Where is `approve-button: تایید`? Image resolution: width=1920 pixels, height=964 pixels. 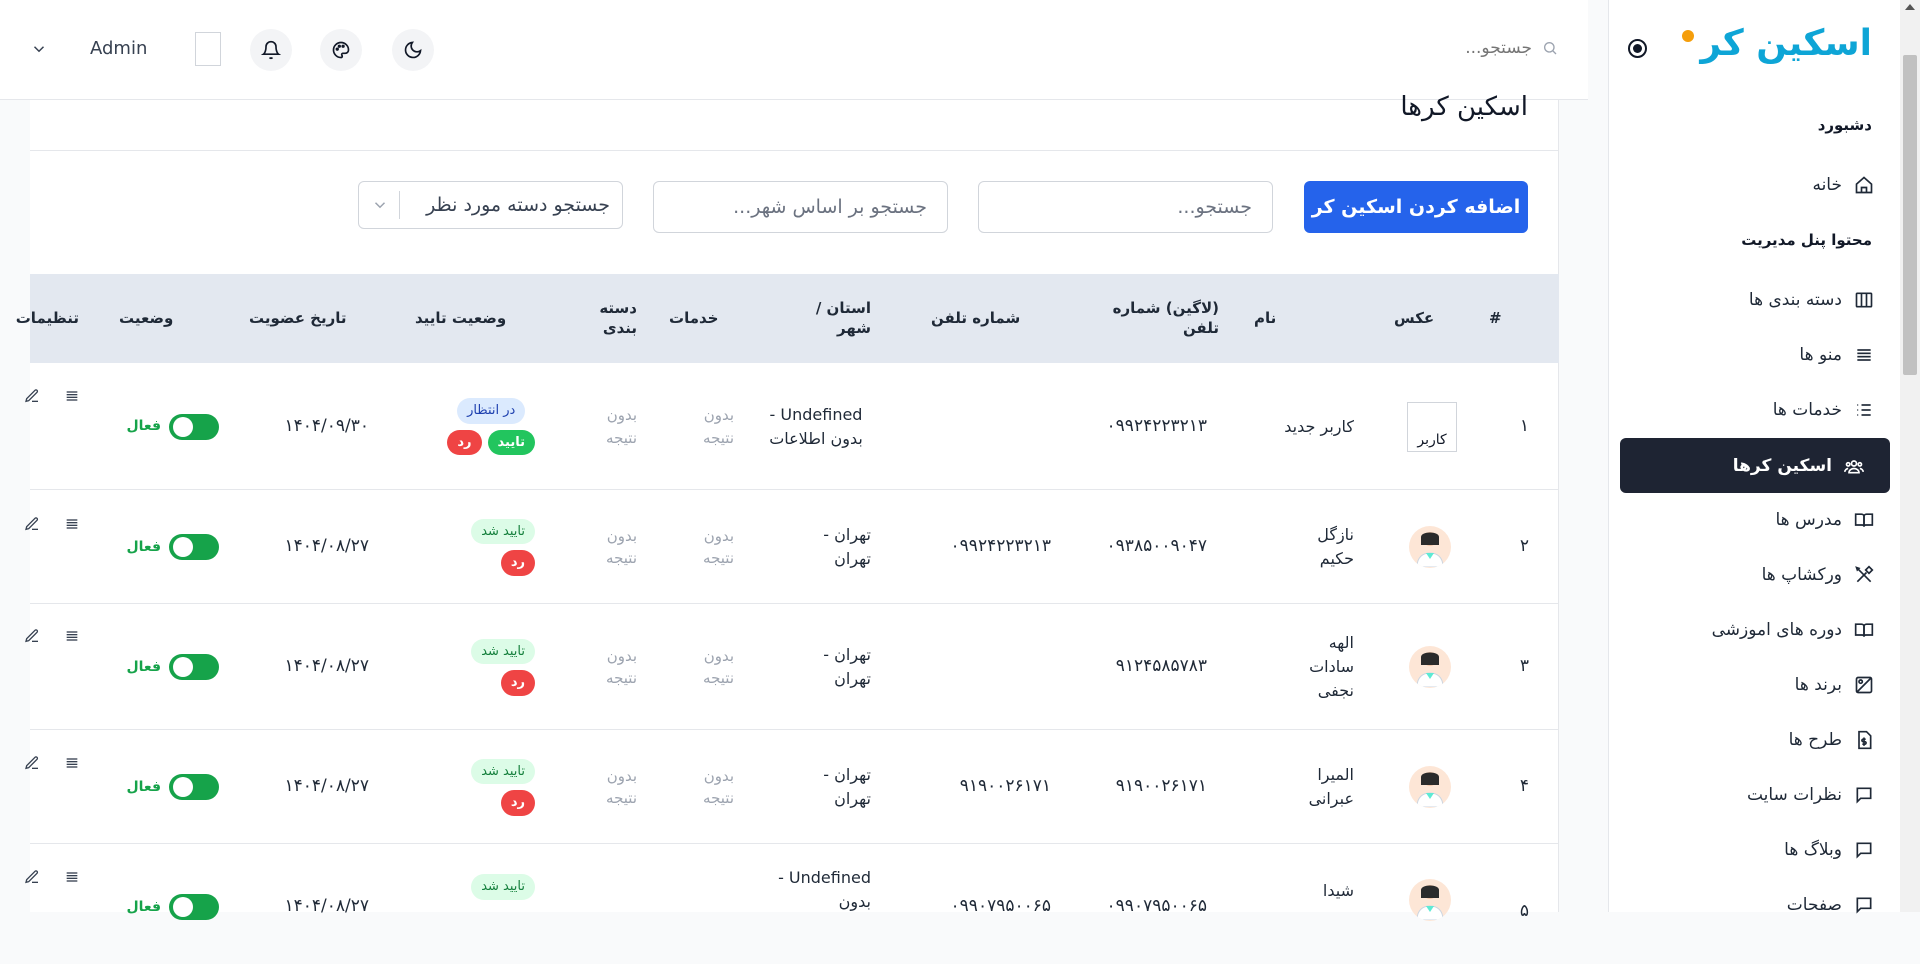
approve-button: تایید is located at coordinates (511, 442).